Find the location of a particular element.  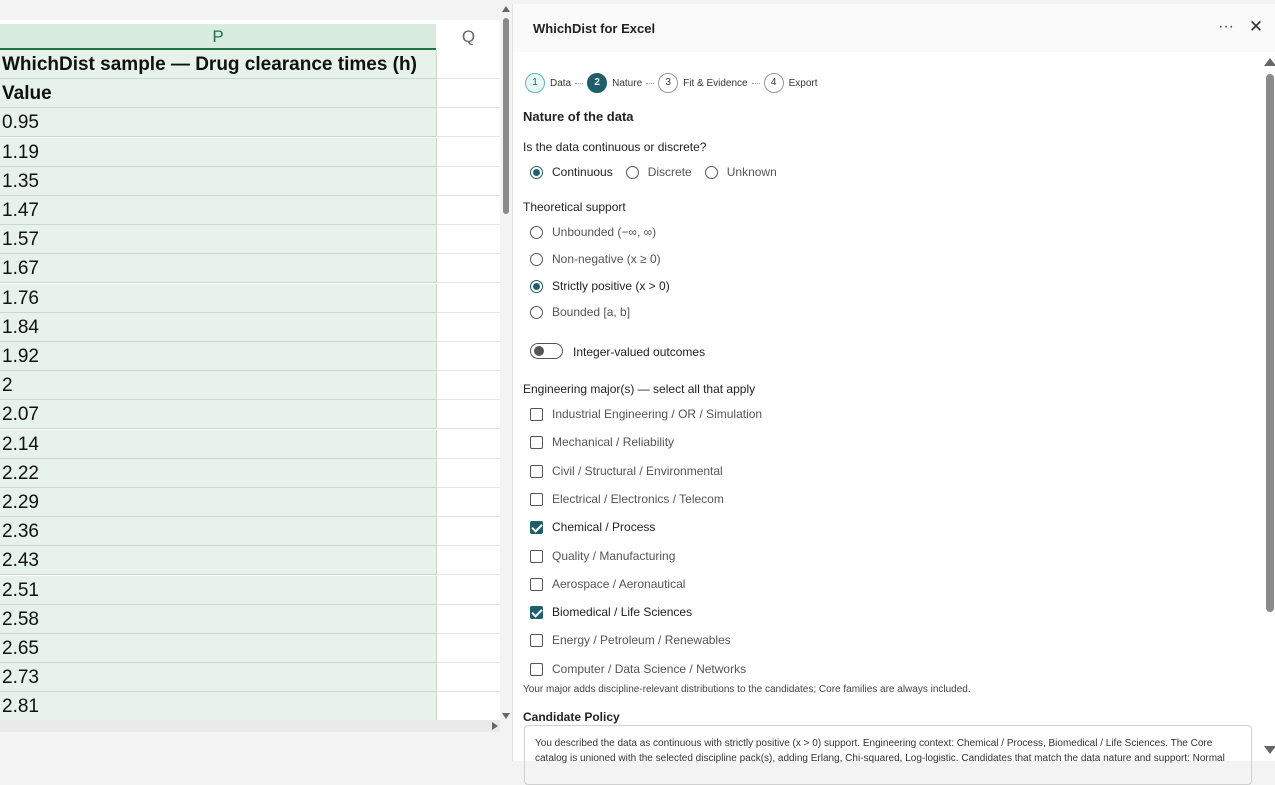

checkbox-label: Chemical / Process is located at coordinates (603, 527).